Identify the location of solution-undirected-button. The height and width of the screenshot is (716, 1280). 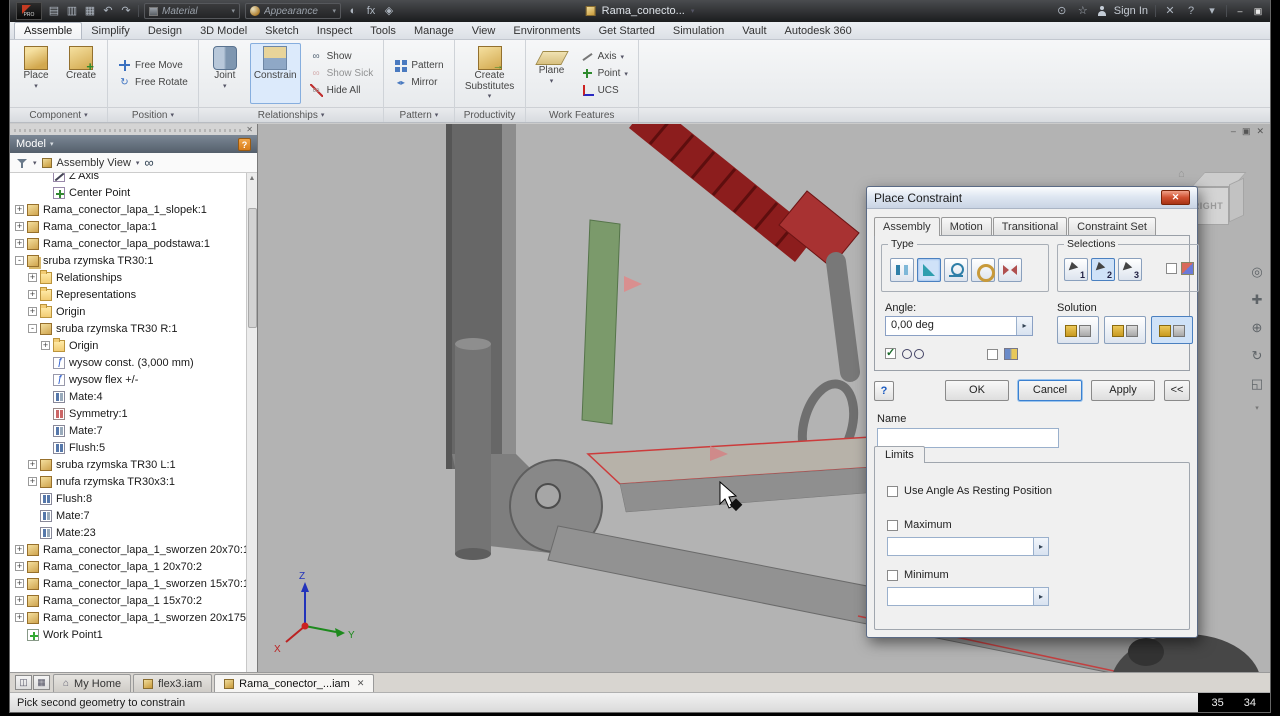
(1125, 330).